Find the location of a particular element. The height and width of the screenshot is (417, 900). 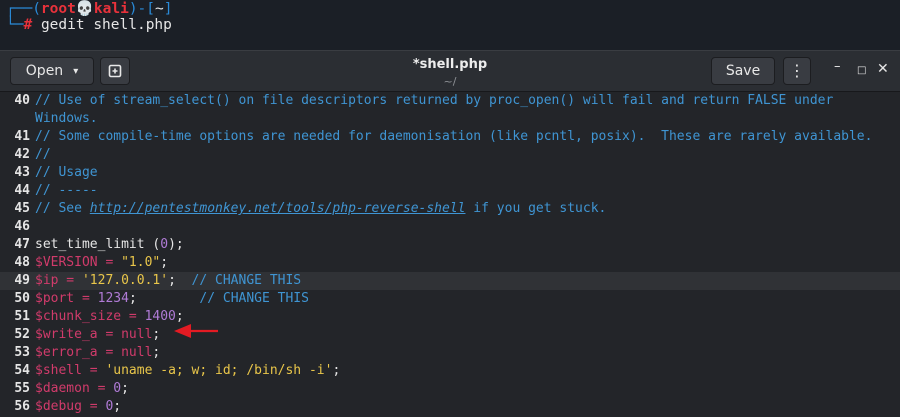

code-line: 46 is located at coordinates (450, 227).